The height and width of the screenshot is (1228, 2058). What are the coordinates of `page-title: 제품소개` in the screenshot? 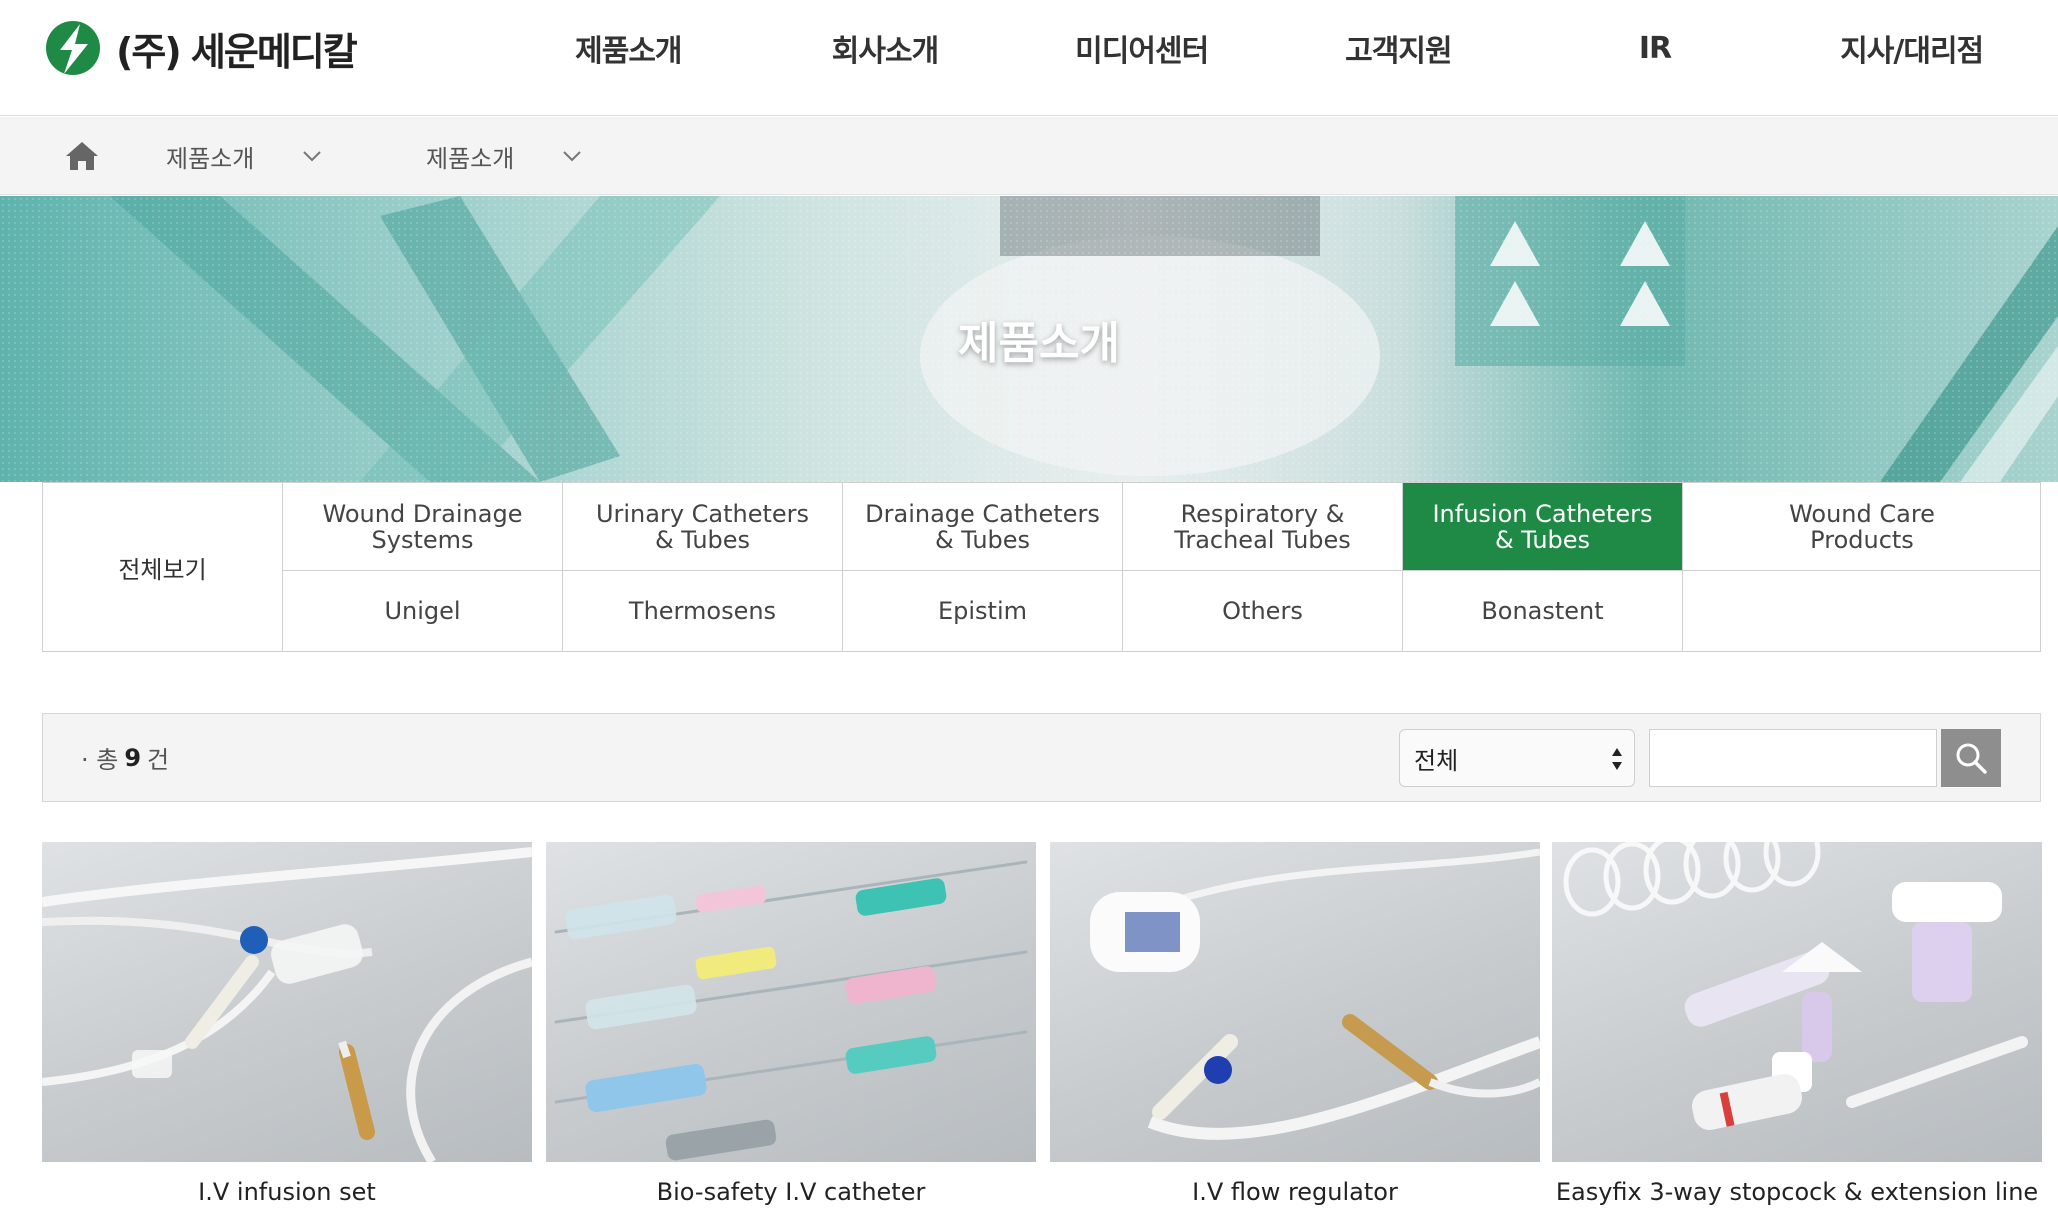 It's located at (1039, 343).